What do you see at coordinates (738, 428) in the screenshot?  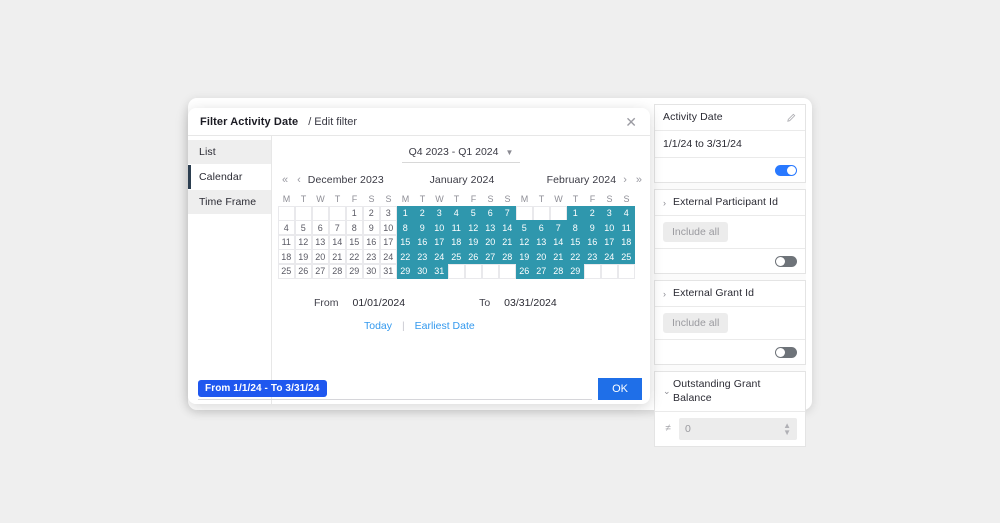 I see `balance-number-input: 0 ▲ ▼` at bounding box center [738, 428].